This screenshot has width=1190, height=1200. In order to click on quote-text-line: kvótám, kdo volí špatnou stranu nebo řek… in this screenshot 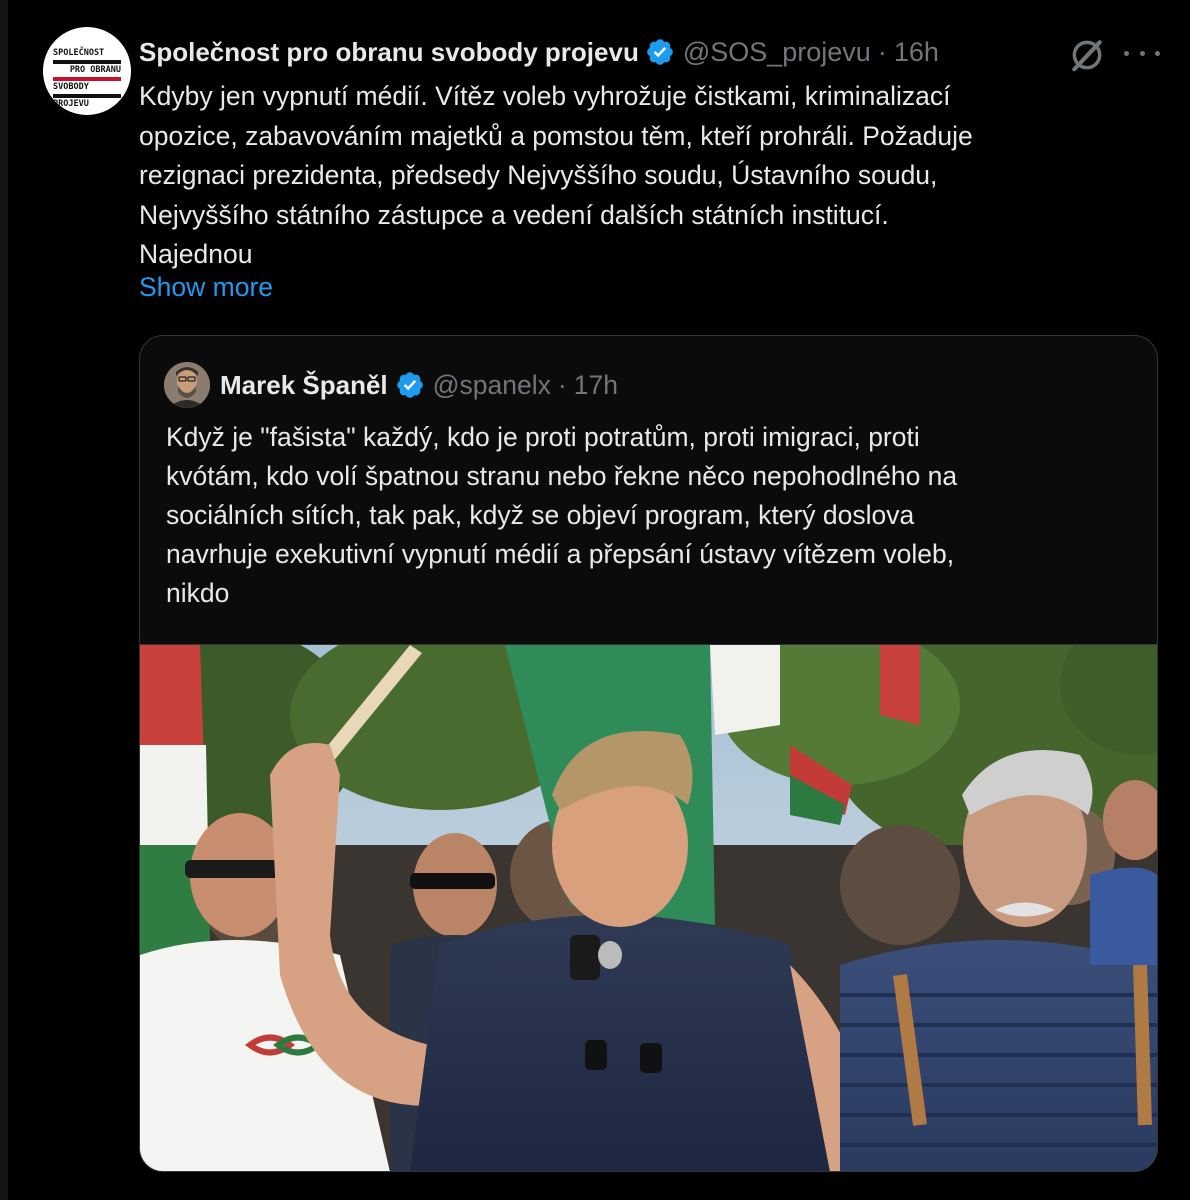, I will do `click(562, 476)`.